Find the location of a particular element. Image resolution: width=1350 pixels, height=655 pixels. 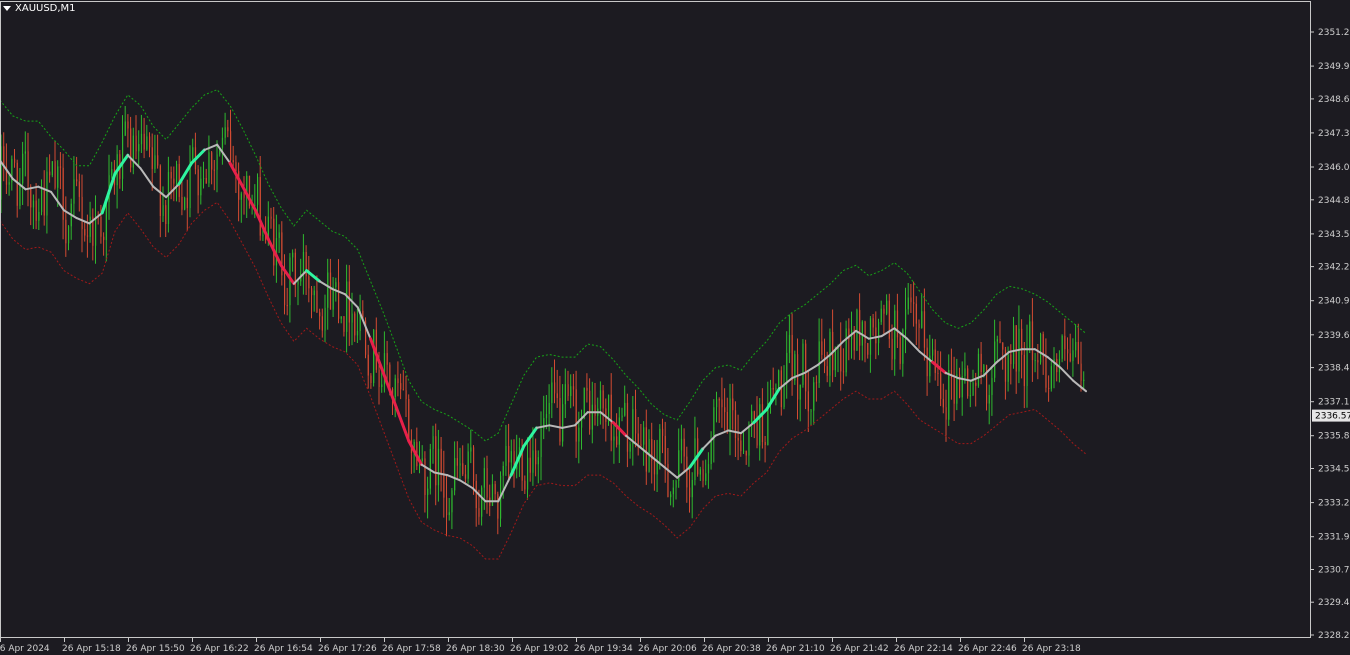

price-tick-label: 2344.80 is located at coordinates (1334, 201).